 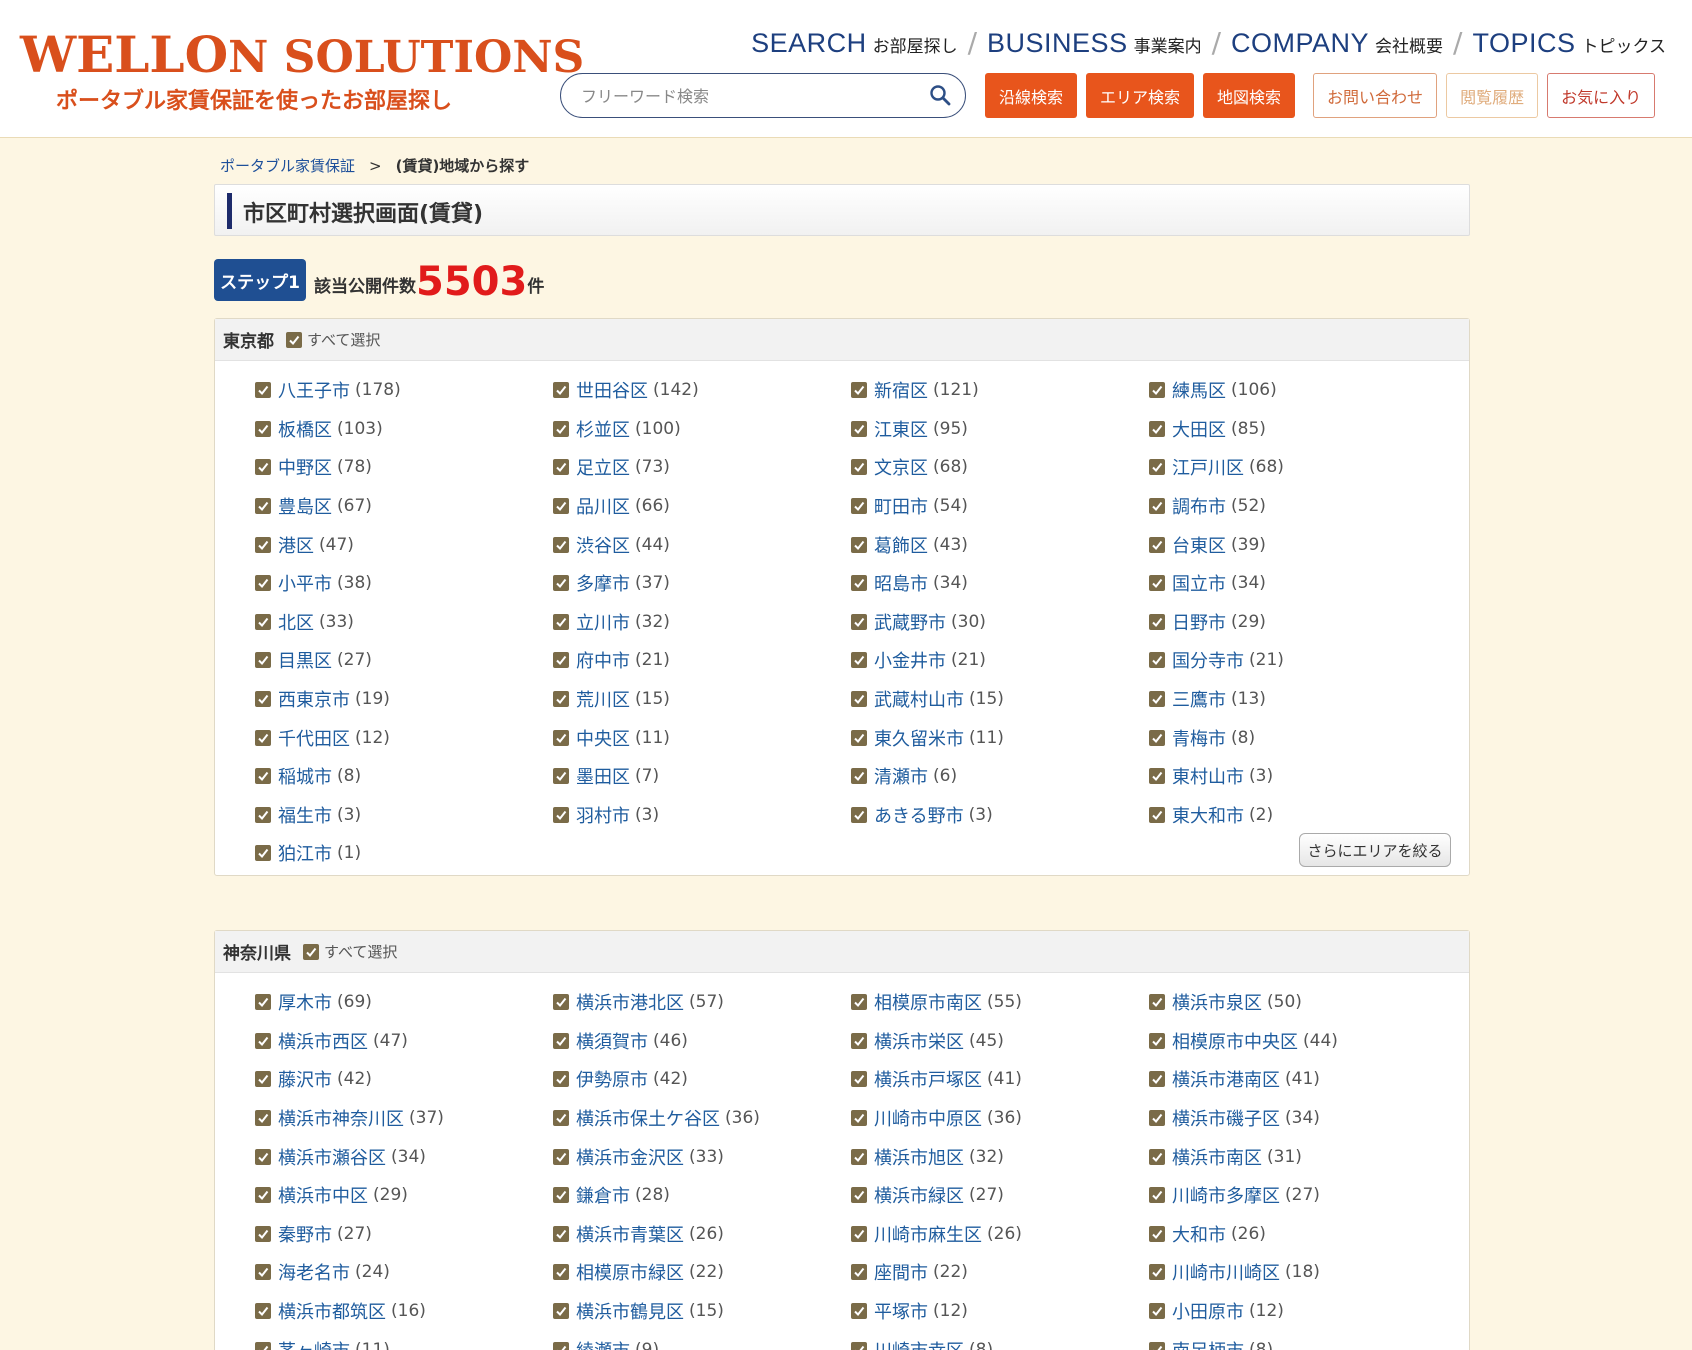 What do you see at coordinates (1298, 390) in the screenshot?
I see `city-checkbox-item: 練馬区 (106)` at bounding box center [1298, 390].